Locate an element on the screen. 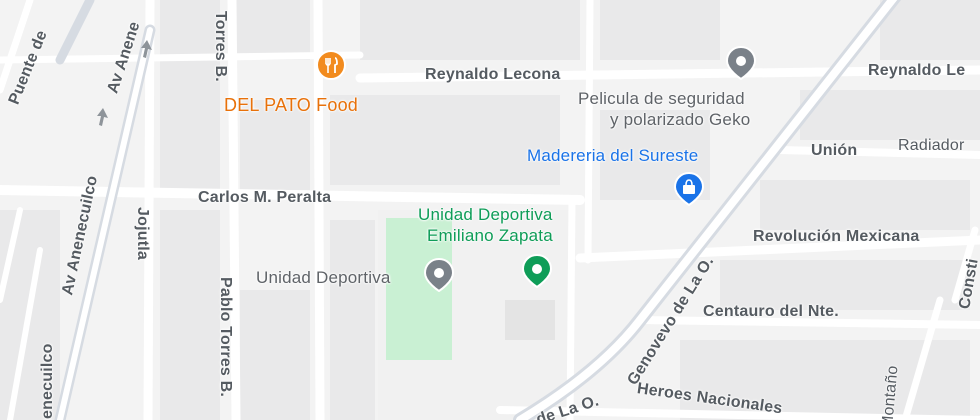 Image resolution: width=980 pixels, height=420 pixels. geko-label-line1: Pelicula de seguridad is located at coordinates (661, 99).